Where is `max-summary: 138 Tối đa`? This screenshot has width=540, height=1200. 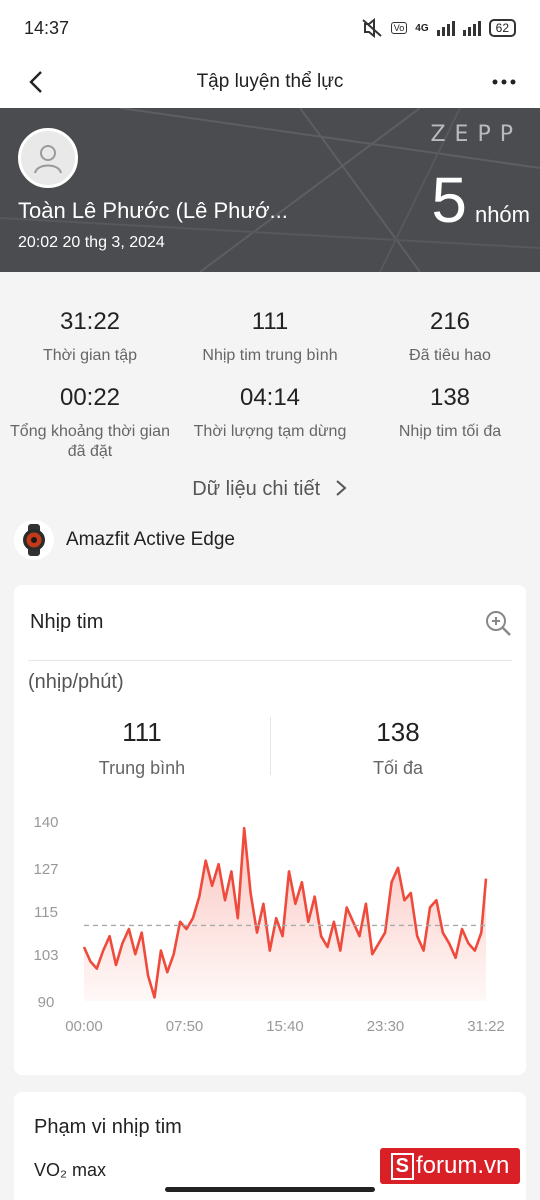
max-summary: 138 Tối đa is located at coordinates (398, 748).